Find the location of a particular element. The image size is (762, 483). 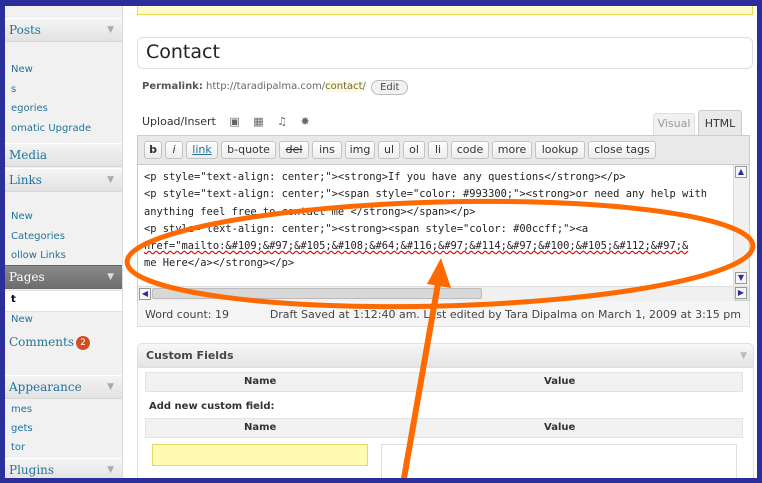

qt-link-button: link is located at coordinates (202, 150).